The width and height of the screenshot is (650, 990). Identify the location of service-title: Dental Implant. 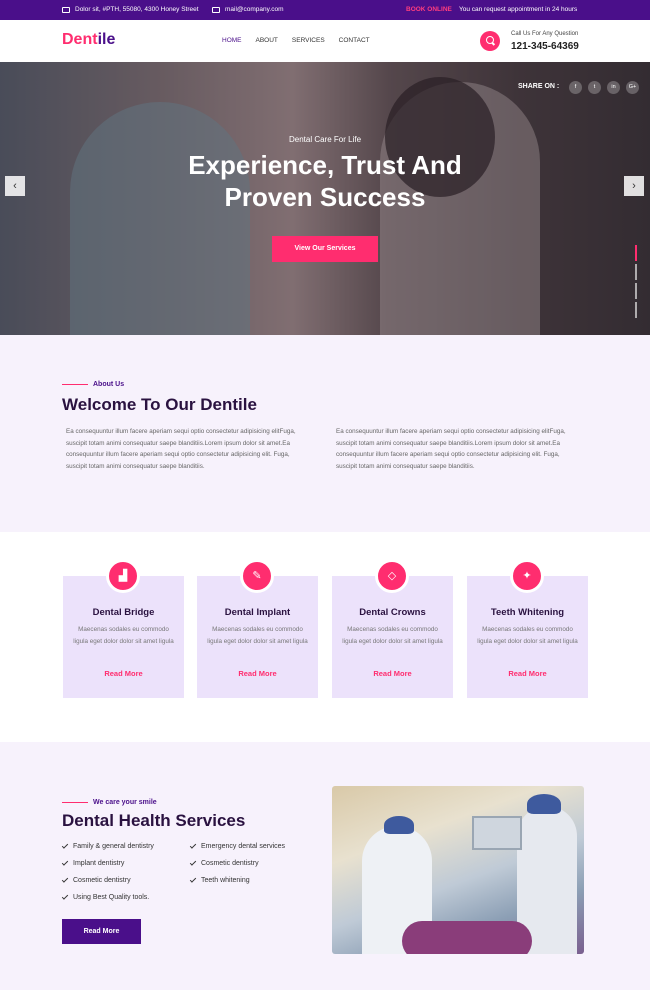
(257, 612).